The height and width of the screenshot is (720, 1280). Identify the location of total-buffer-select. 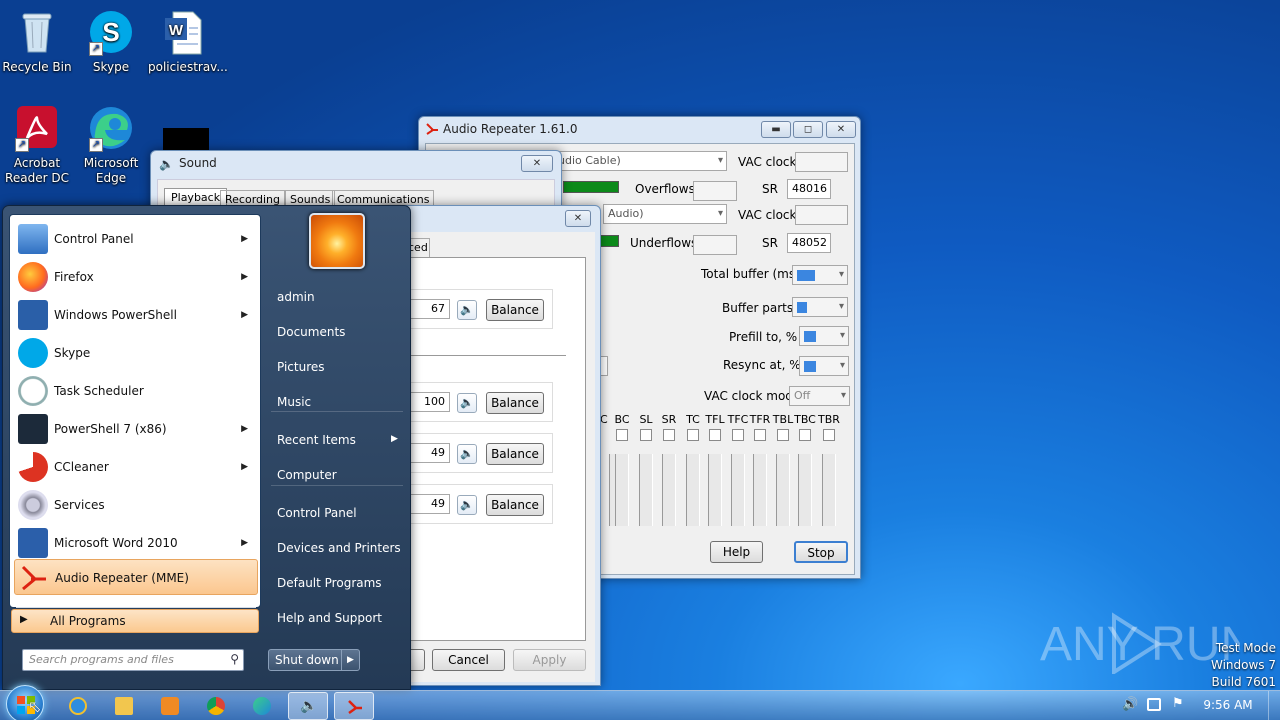
(820, 275).